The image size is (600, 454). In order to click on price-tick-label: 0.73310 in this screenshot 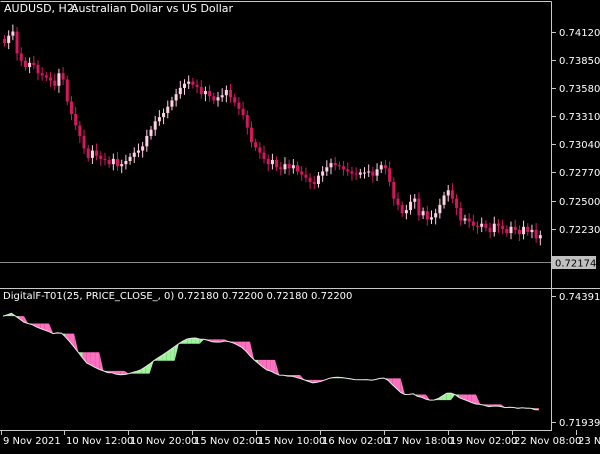, I will do `click(579, 117)`.